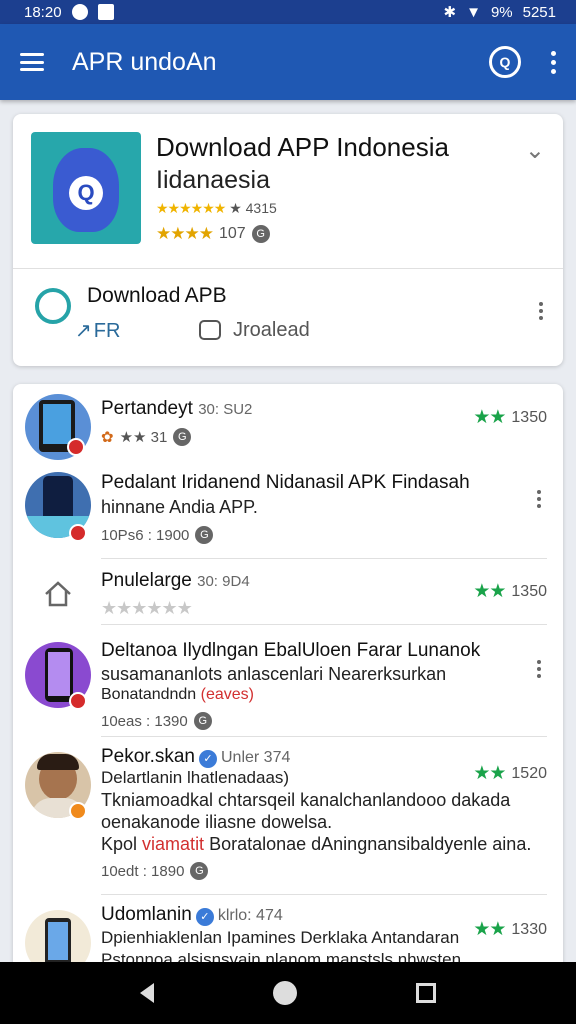 This screenshot has width=576, height=1024. I want to click on featured-app-reviews: ★★★★ 107 G, so click(213, 234).